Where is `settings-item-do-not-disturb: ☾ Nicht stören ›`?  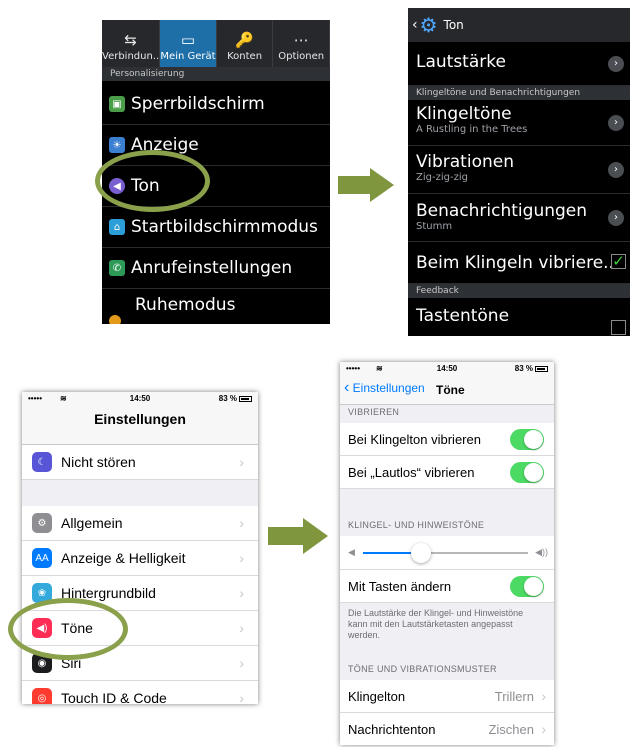 settings-item-do-not-disturb: ☾ Nicht stören › is located at coordinates (140, 462).